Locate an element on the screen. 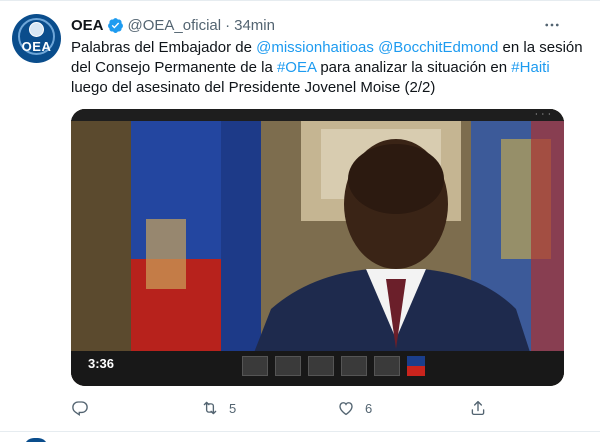 The image size is (600, 442). mention-link: @missionhaitioas is located at coordinates (315, 47).